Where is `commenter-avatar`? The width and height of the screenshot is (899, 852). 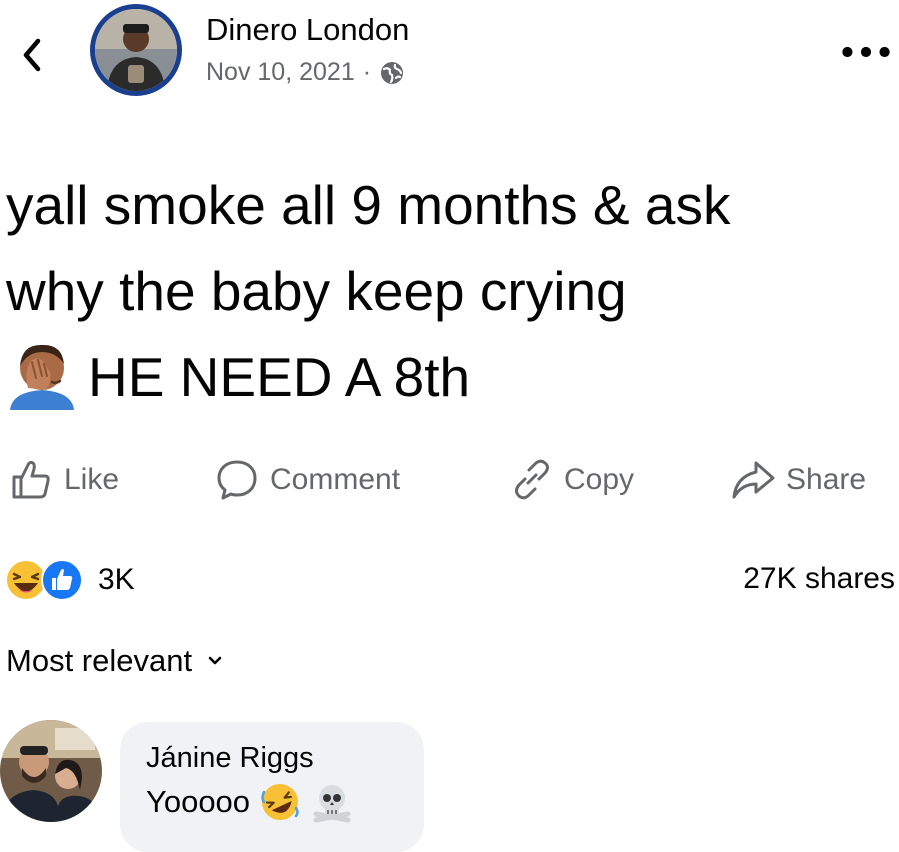
commenter-avatar is located at coordinates (51, 771).